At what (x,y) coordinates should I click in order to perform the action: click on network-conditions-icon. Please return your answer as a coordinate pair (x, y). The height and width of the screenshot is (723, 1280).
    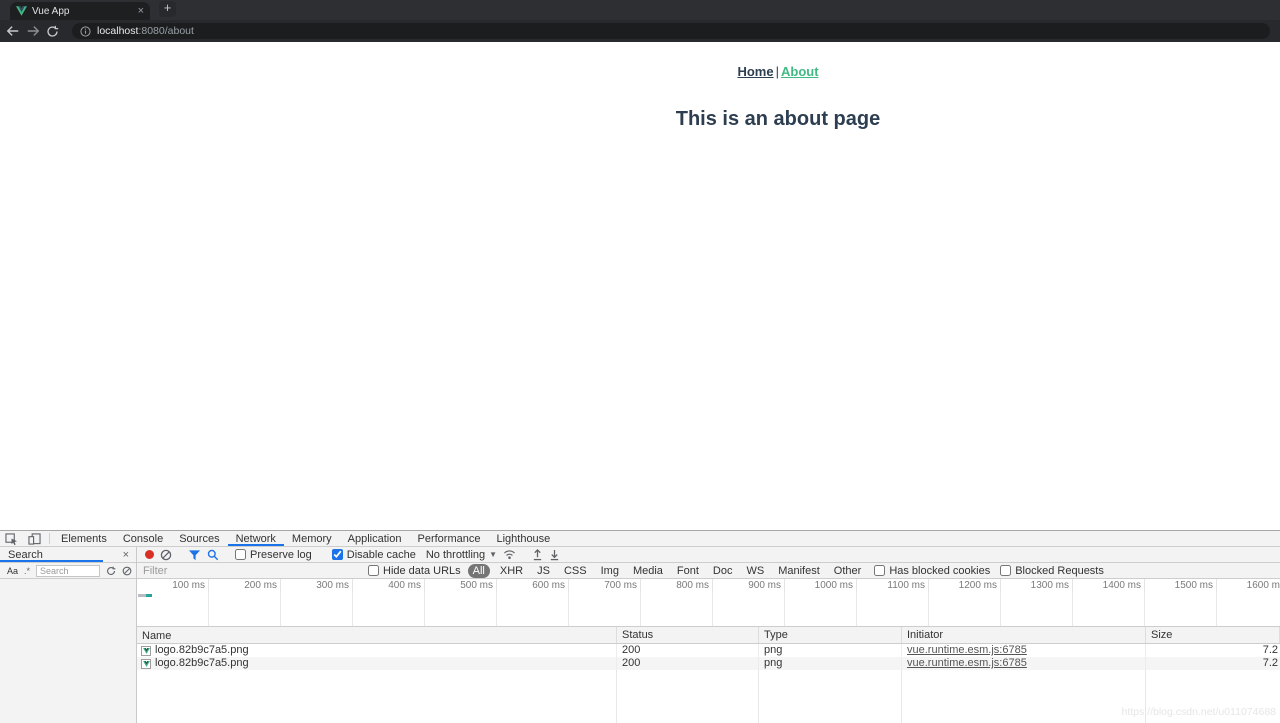
    Looking at the image, I should click on (509, 554).